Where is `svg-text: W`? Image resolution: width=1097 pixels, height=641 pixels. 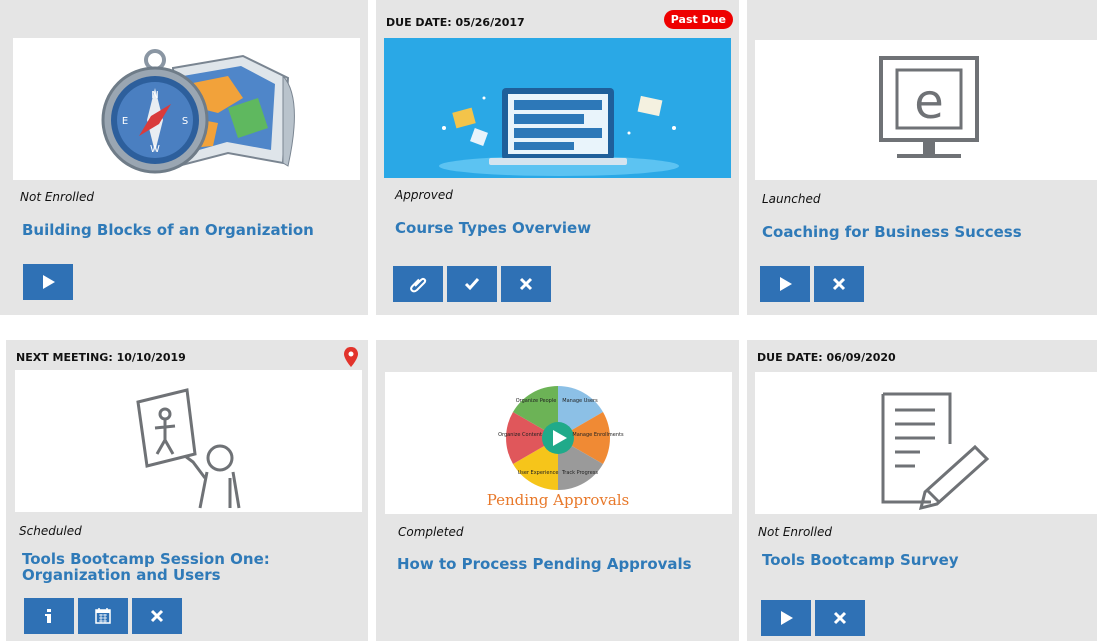
svg-text: W is located at coordinates (155, 149).